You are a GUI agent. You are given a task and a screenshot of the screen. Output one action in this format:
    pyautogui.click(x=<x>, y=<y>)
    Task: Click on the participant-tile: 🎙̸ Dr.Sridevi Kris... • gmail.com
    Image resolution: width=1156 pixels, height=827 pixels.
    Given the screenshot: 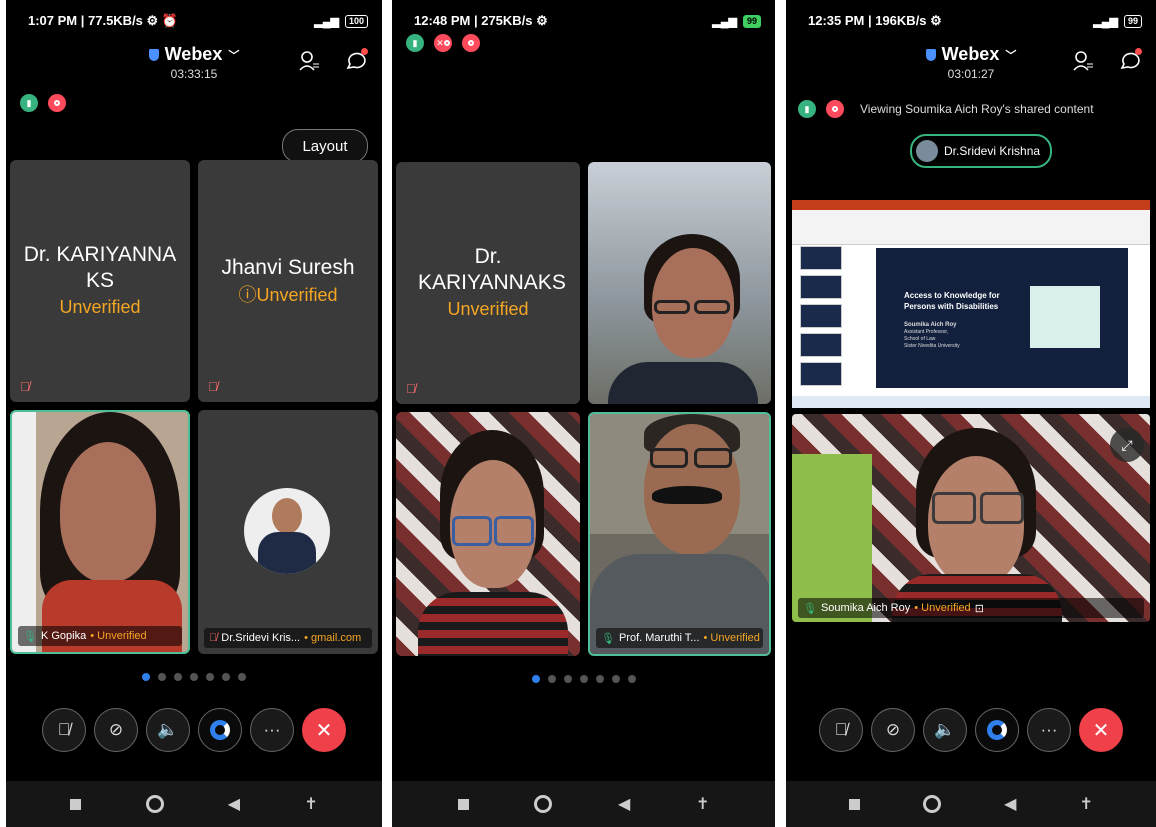 What is the action you would take?
    pyautogui.click(x=288, y=532)
    